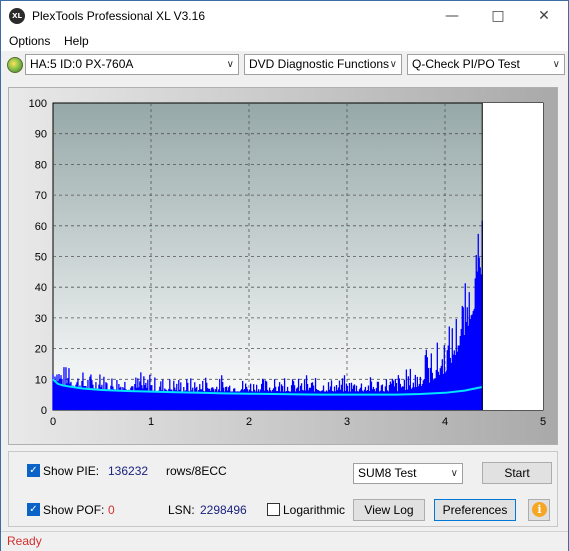  Describe the element at coordinates (41, 350) in the screenshot. I see `y-tick-label: 20` at that location.